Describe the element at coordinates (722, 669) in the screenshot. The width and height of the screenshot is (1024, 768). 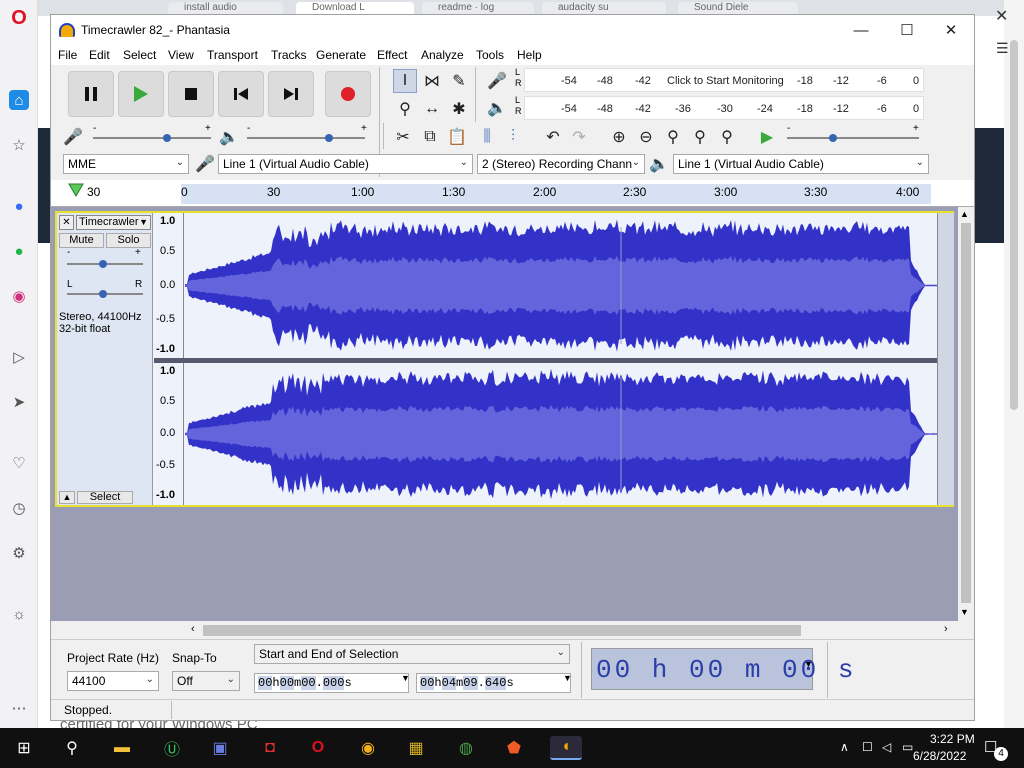
I see `audio-position-display: 00 h 00 m 00 s ▼` at that location.